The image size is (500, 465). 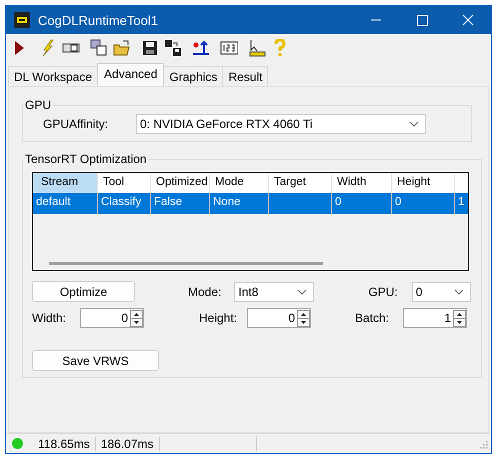 What do you see at coordinates (281, 124) in the screenshot?
I see `gpu-affinity-dropdown: 0: NVIDIA GeForce RTX 4060 Ti` at bounding box center [281, 124].